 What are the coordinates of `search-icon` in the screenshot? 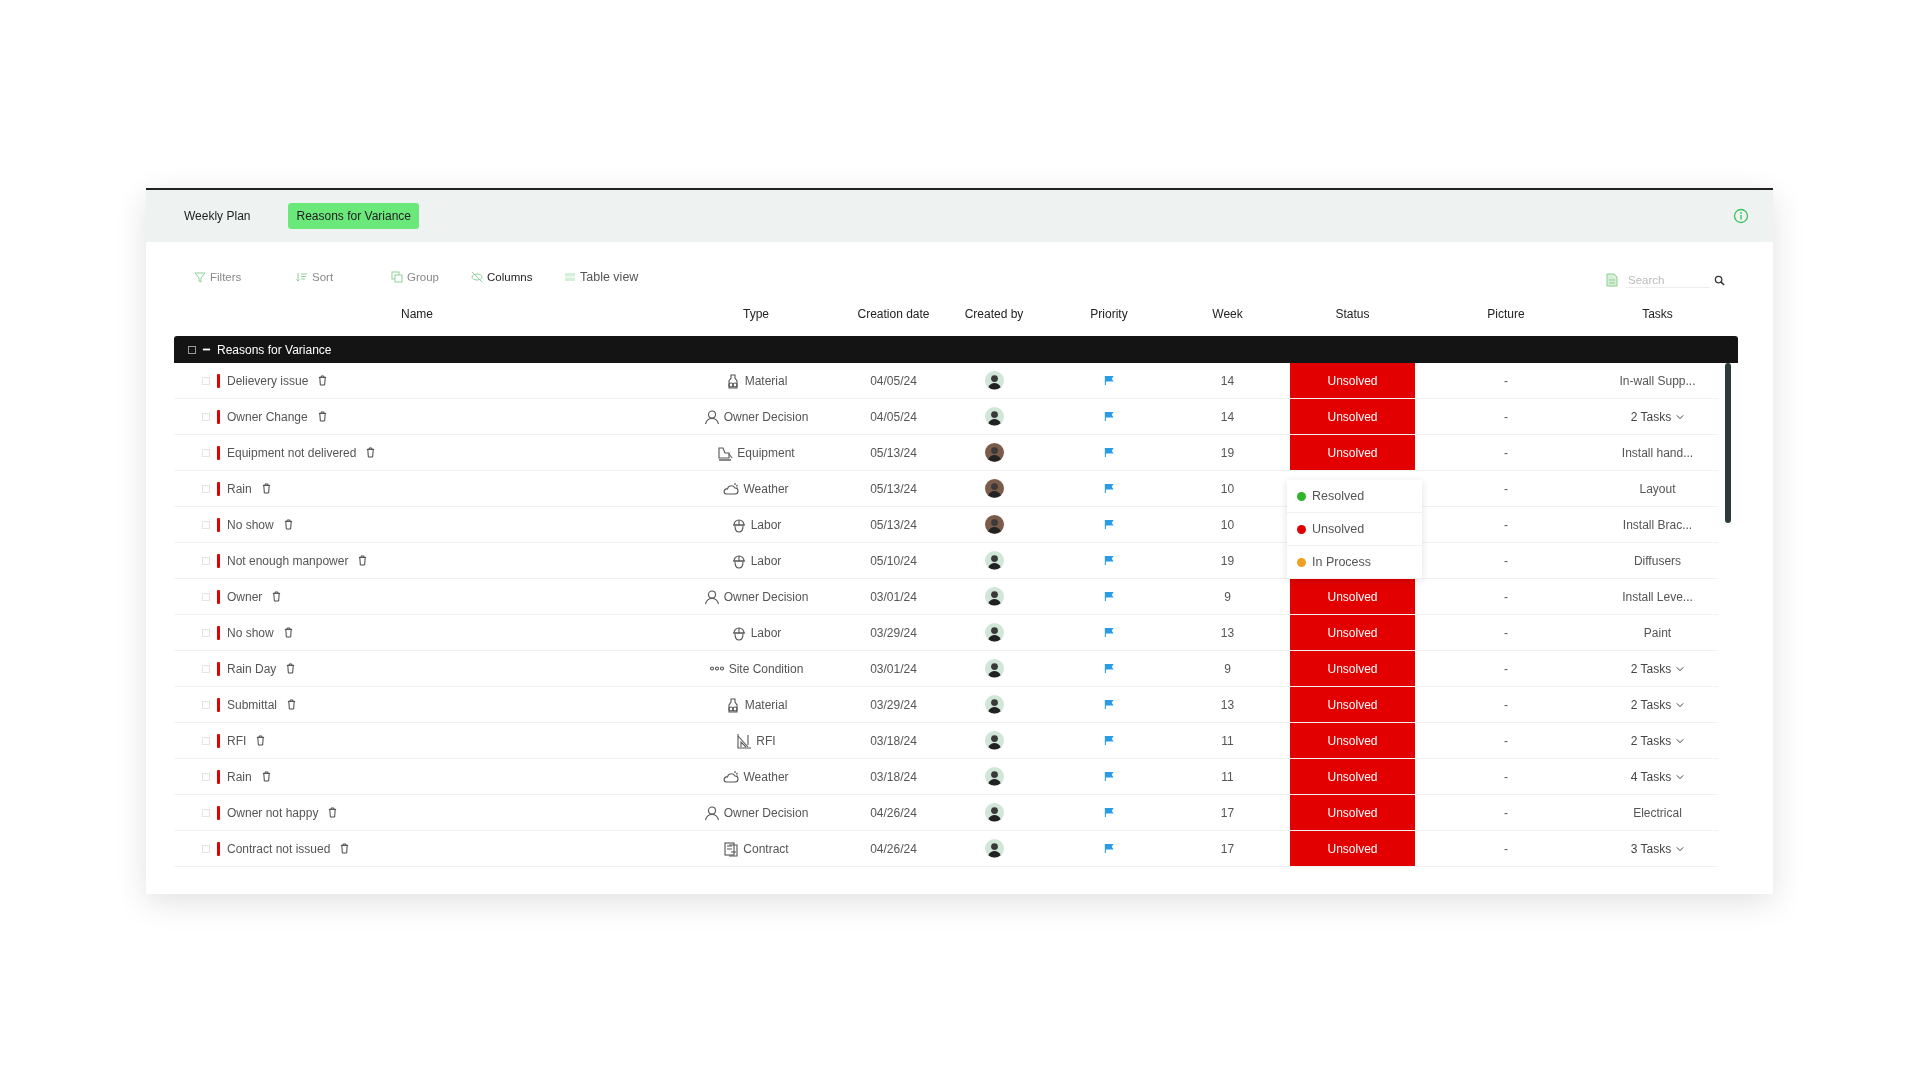 It's located at (1719, 280).